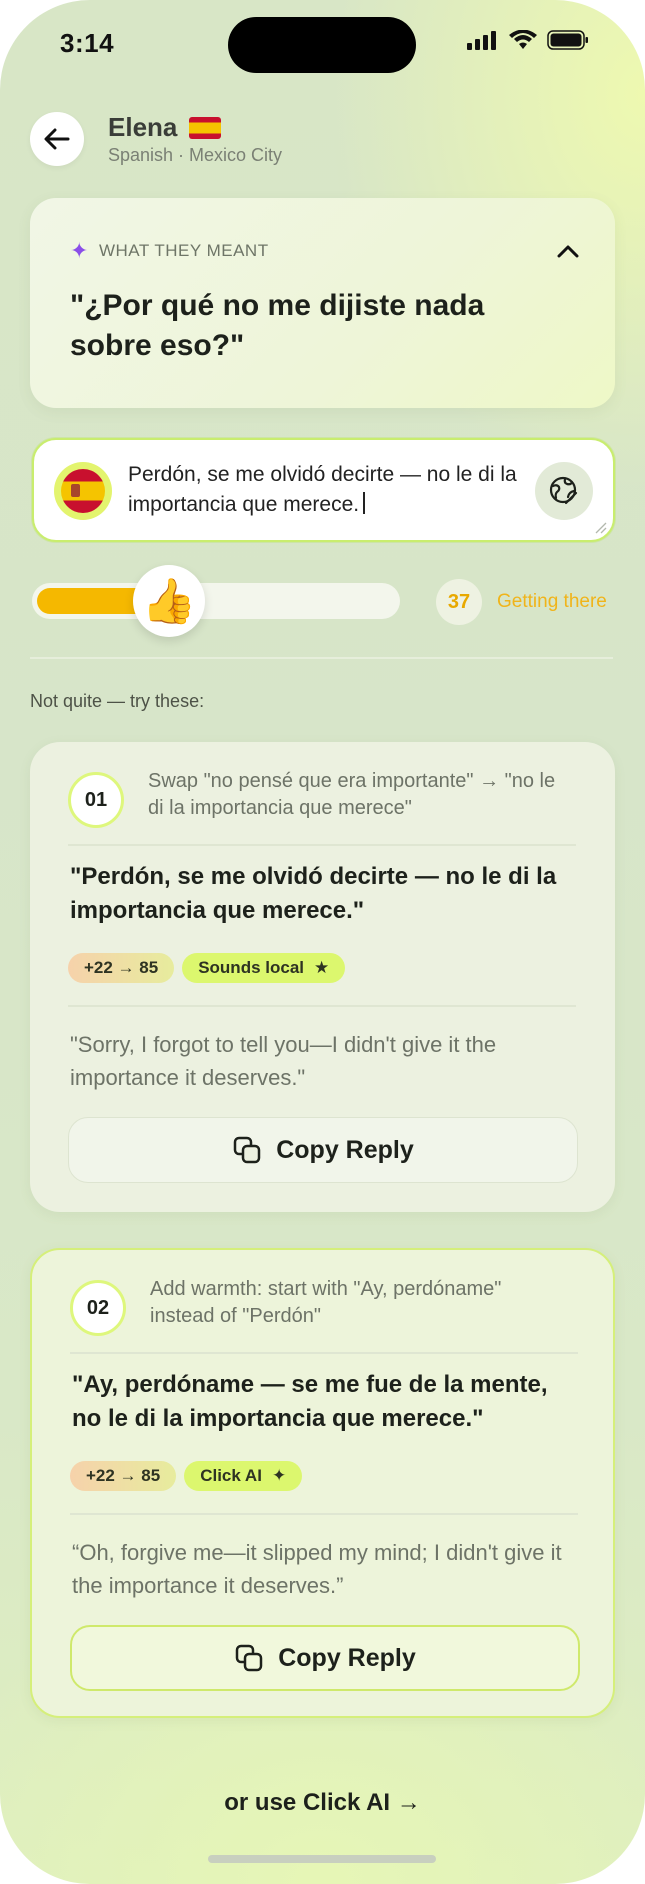 The height and width of the screenshot is (1884, 645). What do you see at coordinates (567, 40) in the screenshot?
I see `battery-icon` at bounding box center [567, 40].